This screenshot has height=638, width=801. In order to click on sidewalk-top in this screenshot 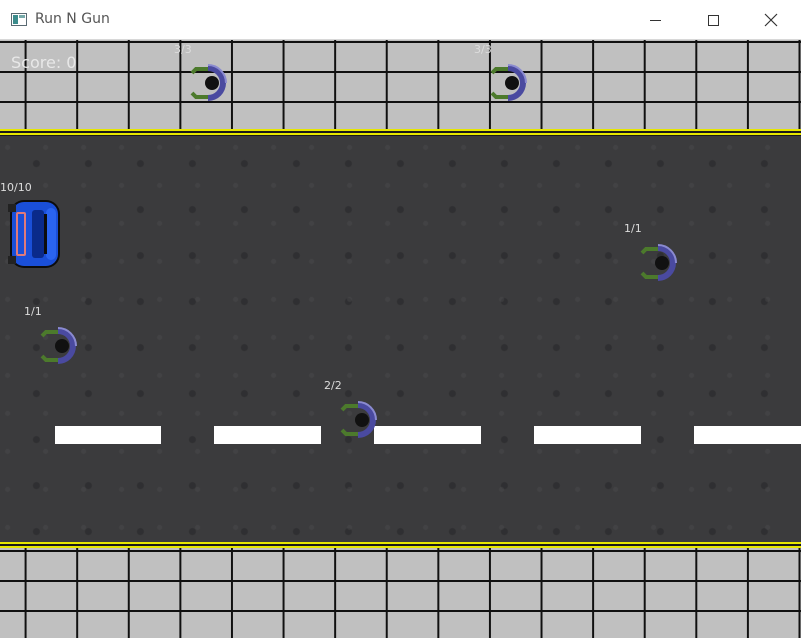, I will do `click(400, 85)`.